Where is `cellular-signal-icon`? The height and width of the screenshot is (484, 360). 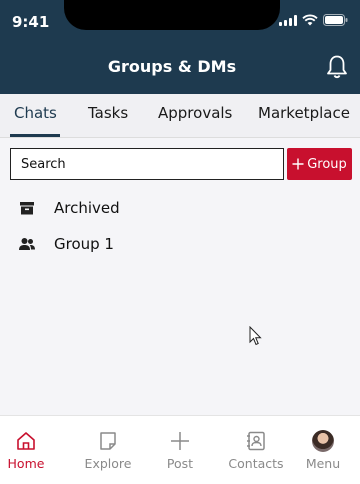
cellular-signal-icon is located at coordinates (288, 20).